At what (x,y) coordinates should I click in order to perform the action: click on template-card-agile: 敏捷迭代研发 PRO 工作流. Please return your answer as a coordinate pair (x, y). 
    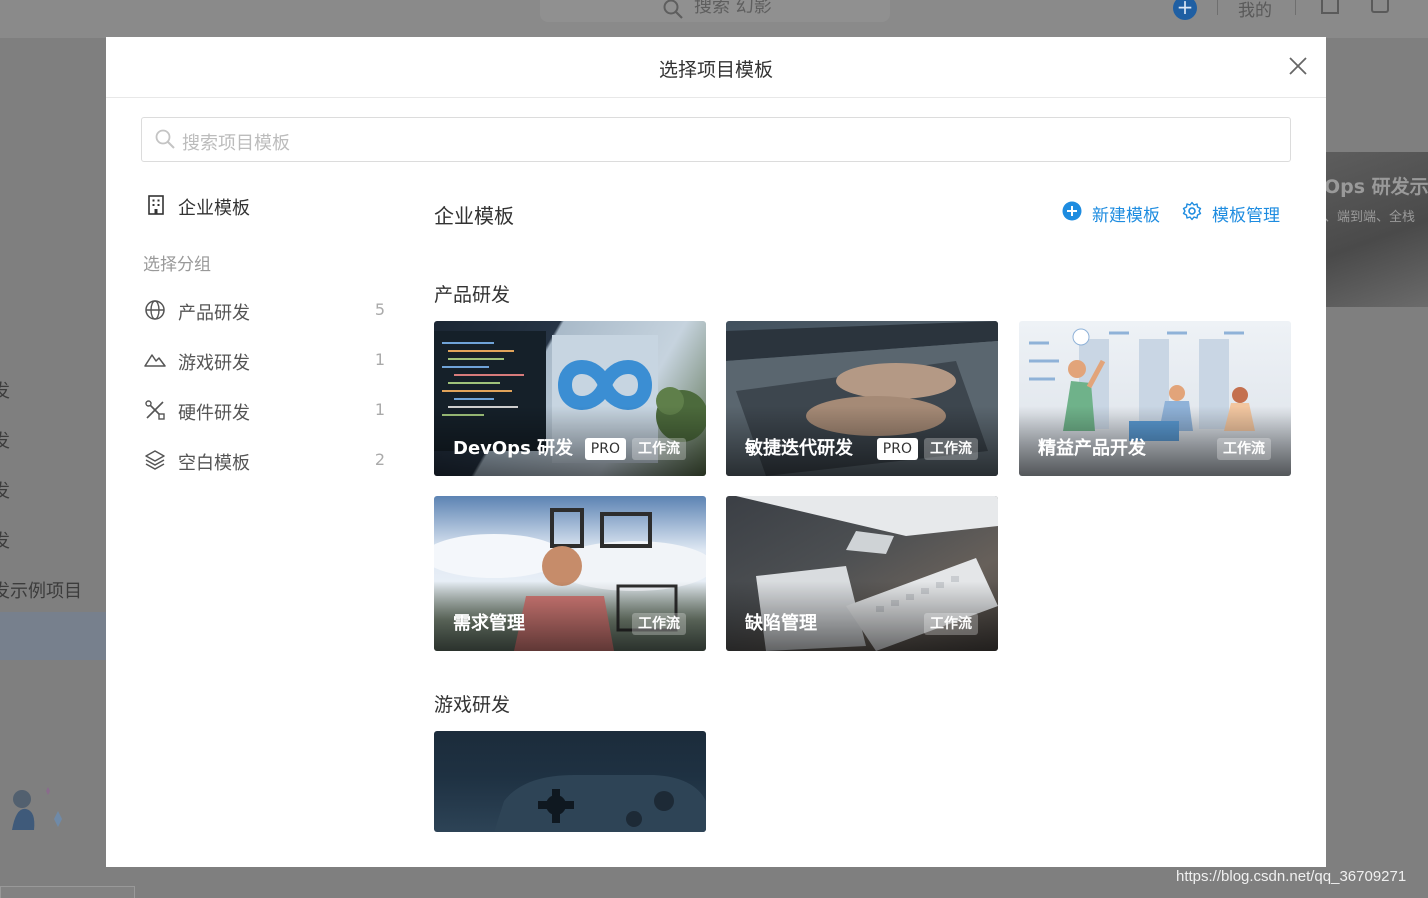
    Looking at the image, I should click on (862, 398).